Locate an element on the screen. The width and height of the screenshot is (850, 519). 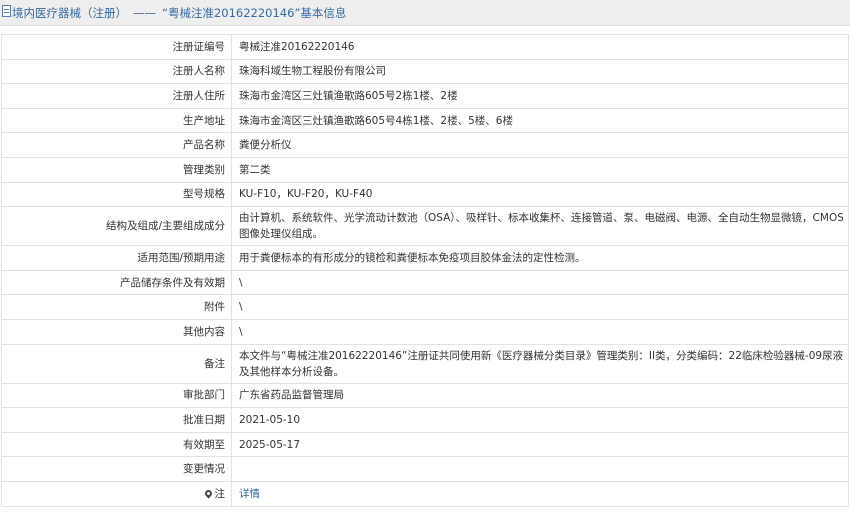
title-category: 境内医疗器械（注册） is located at coordinates (69, 13).